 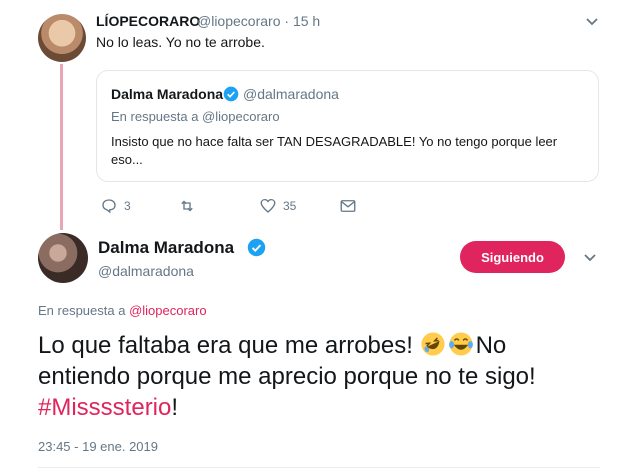 What do you see at coordinates (168, 310) in the screenshot?
I see `reply-mention-link: @liopecoraro` at bounding box center [168, 310].